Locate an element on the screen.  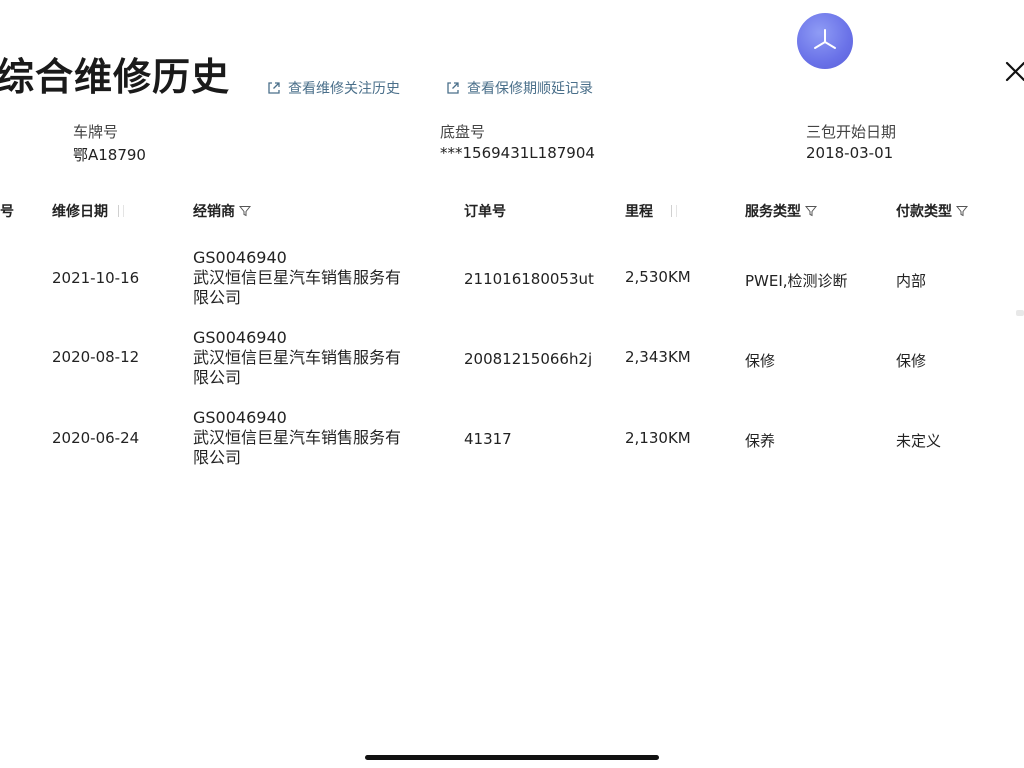
plate-value: 鄂A18790 is located at coordinates (109, 155).